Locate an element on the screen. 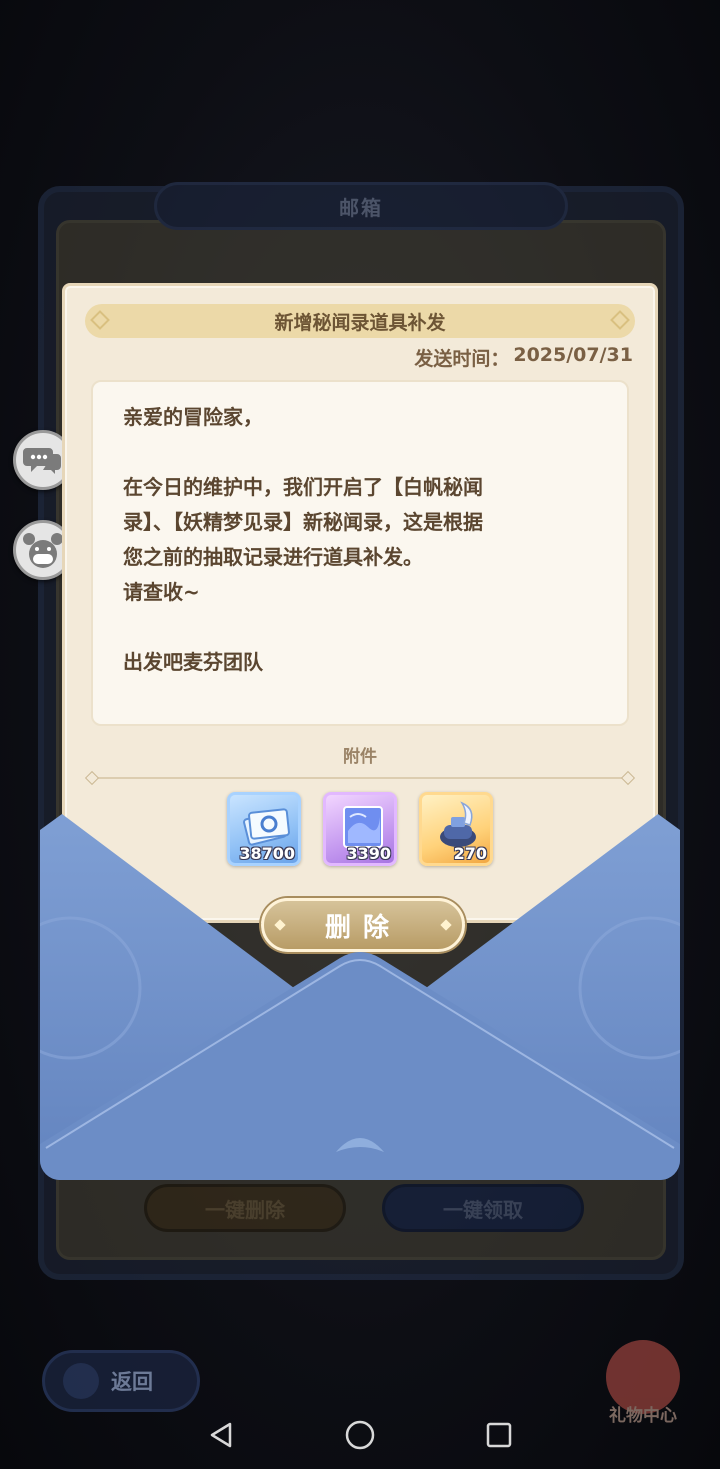 Image resolution: width=720 pixels, height=1469 pixels. pet-face-icon is located at coordinates (43, 550).